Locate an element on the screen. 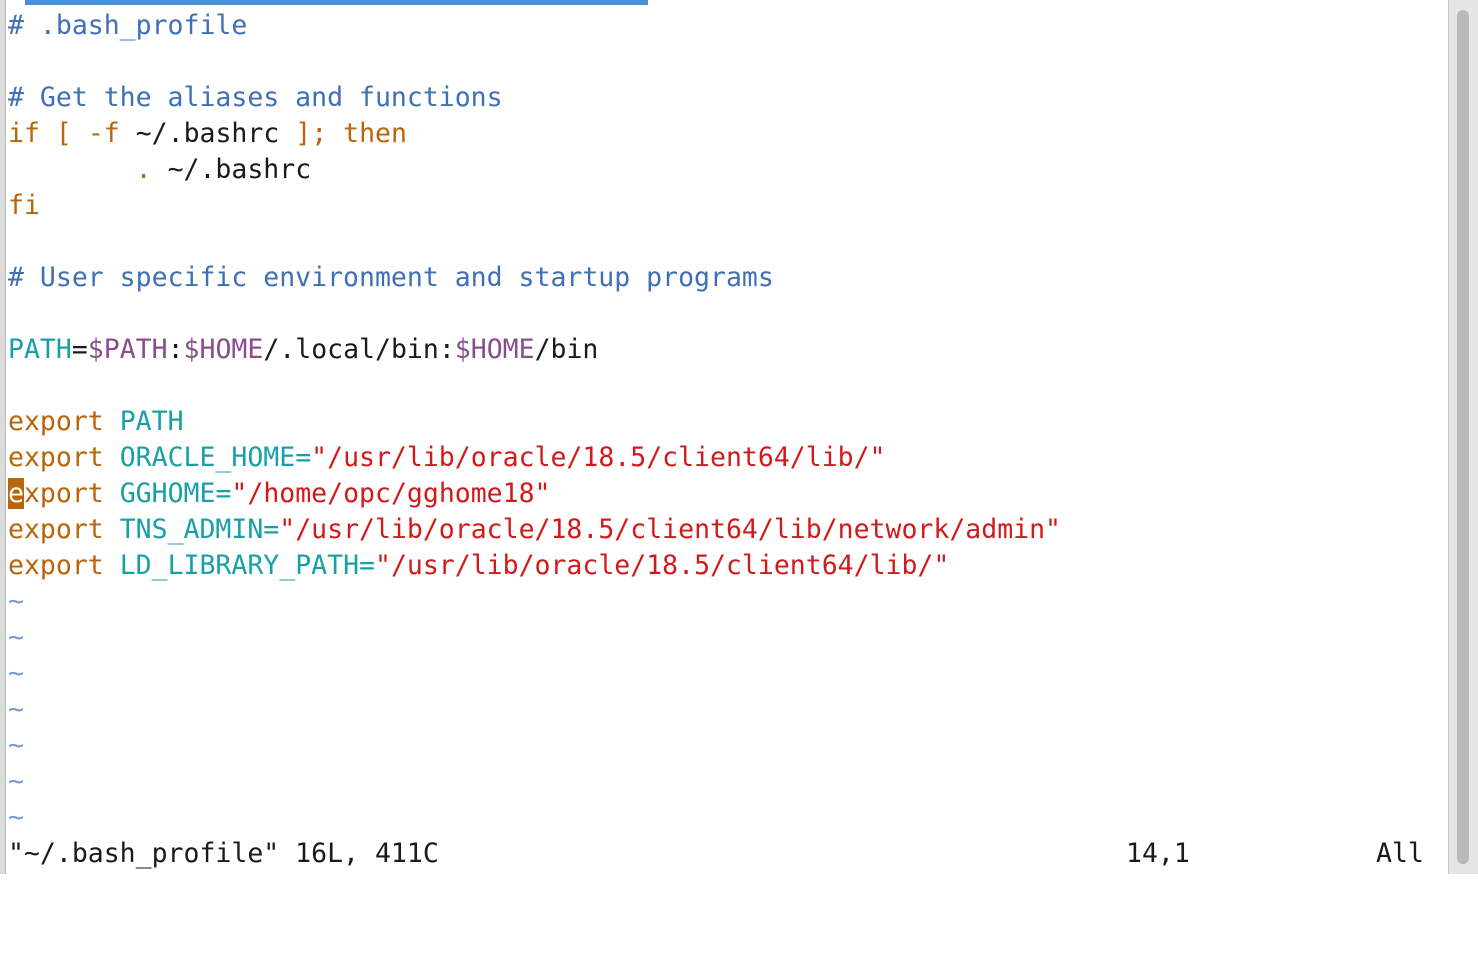  text-cursor: e is located at coordinates (16, 493).